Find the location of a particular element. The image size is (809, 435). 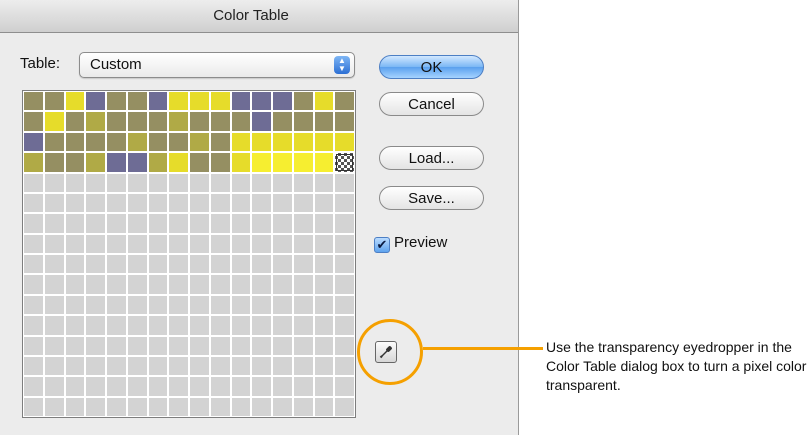

ok-button: OK is located at coordinates (431, 67).